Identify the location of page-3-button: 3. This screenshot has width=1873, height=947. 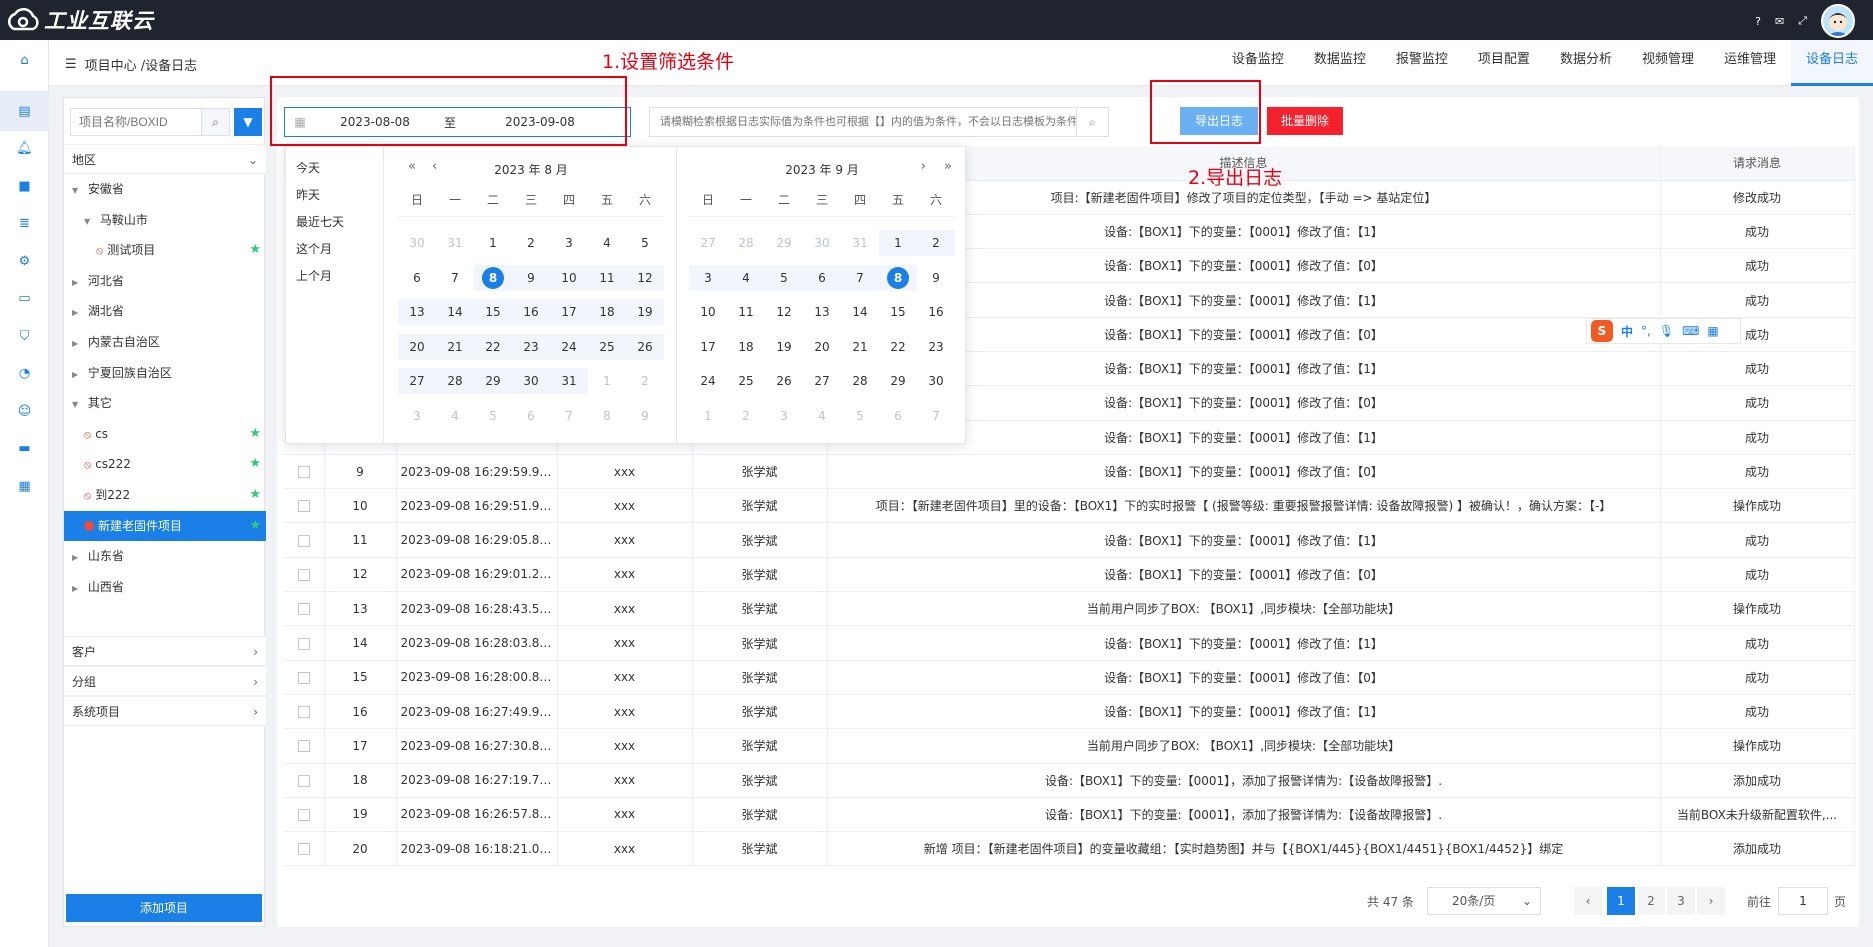
(1681, 901).